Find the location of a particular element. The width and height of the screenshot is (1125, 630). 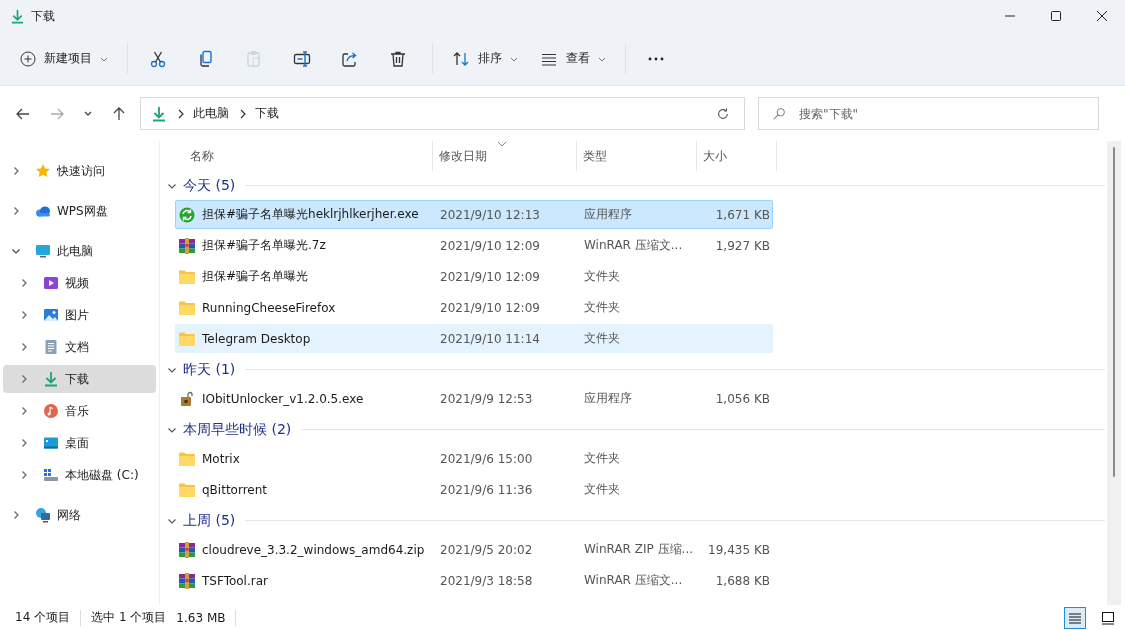

column-header: 名称 is located at coordinates (304, 156).